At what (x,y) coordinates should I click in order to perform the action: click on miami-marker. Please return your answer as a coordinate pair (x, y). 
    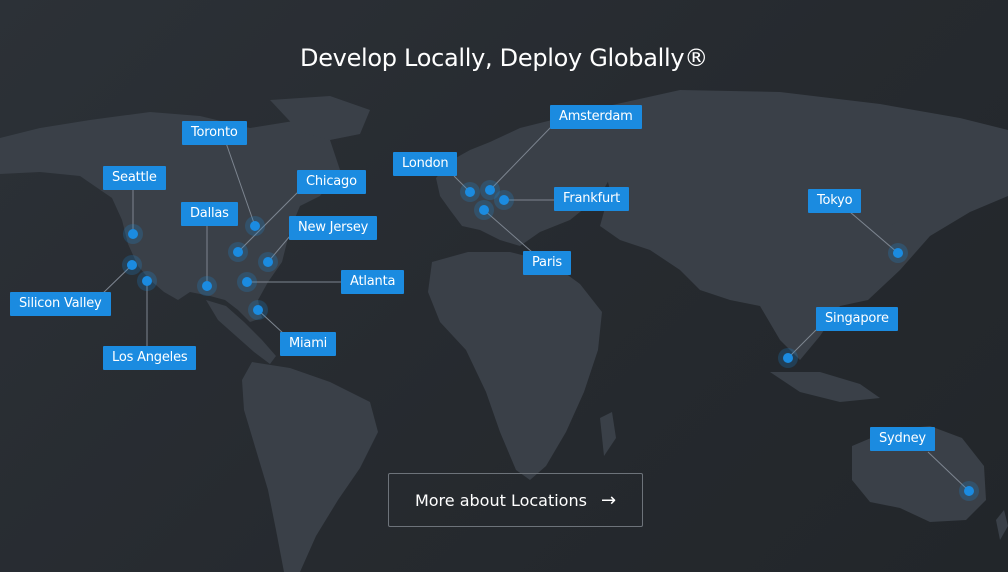
    Looking at the image, I should click on (258, 310).